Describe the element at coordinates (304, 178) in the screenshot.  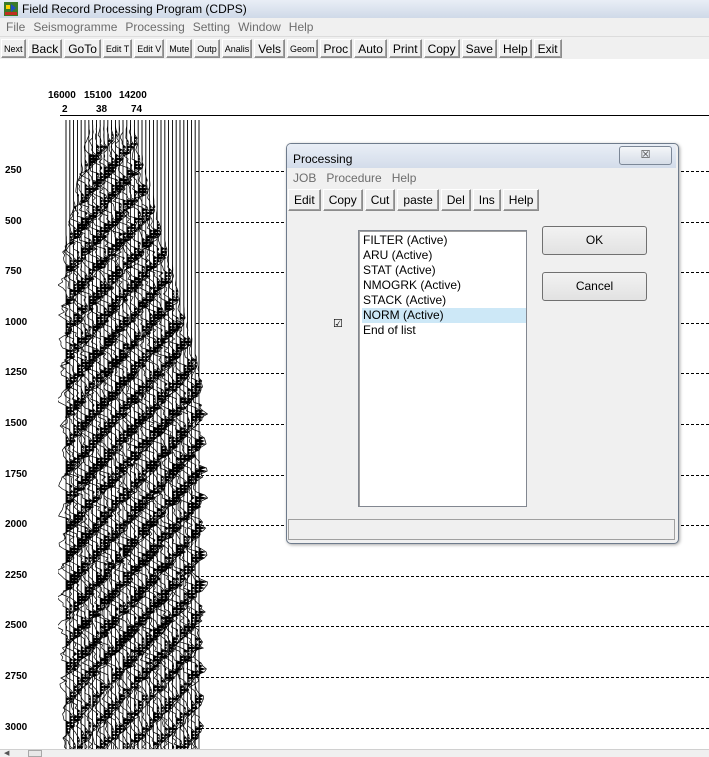
I see `dialog-menu-job: JOB` at that location.